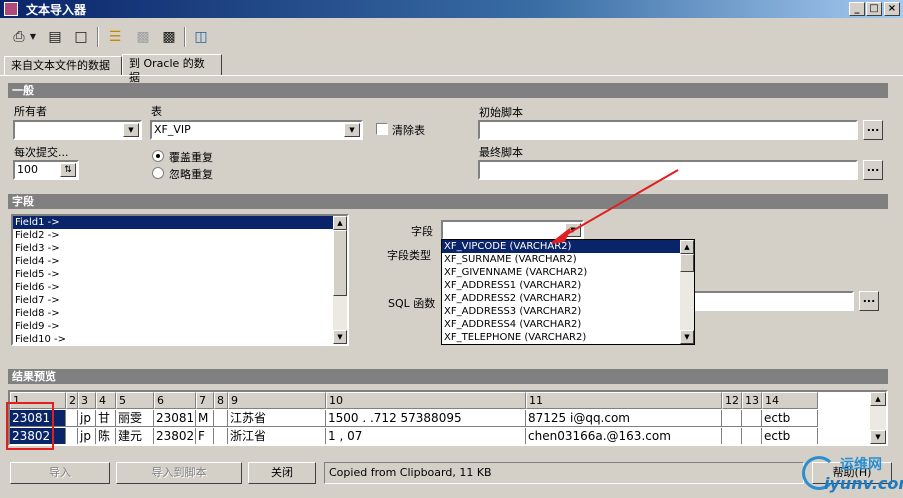  I want to click on maximize-button: □, so click(874, 9).